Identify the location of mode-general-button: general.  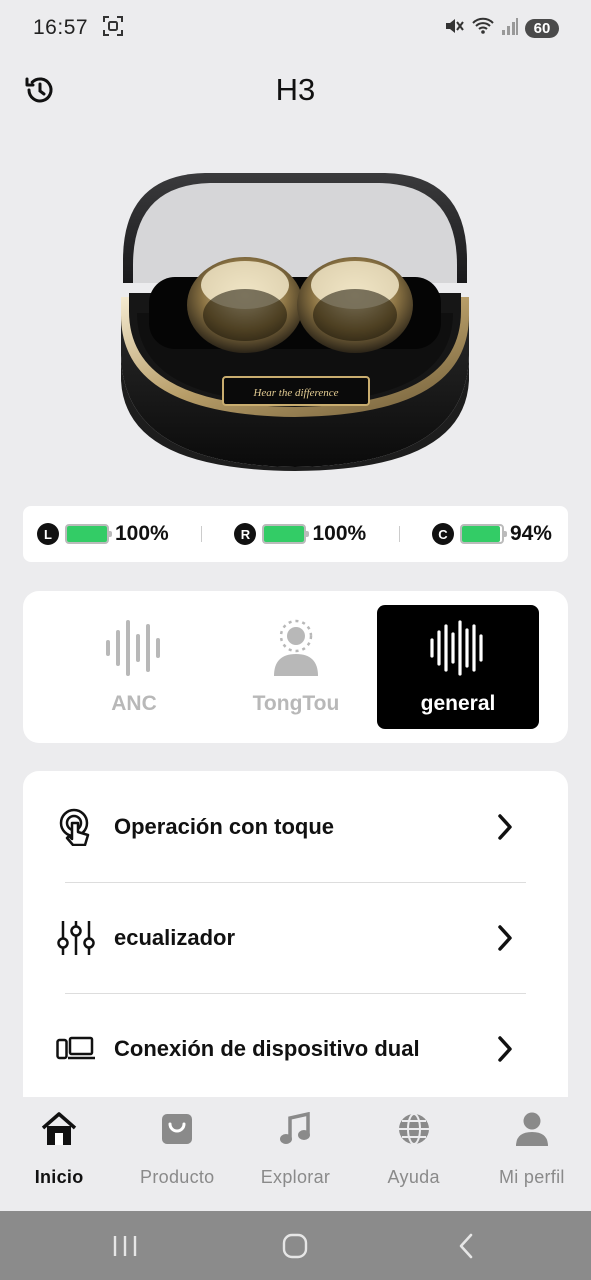
(458, 667).